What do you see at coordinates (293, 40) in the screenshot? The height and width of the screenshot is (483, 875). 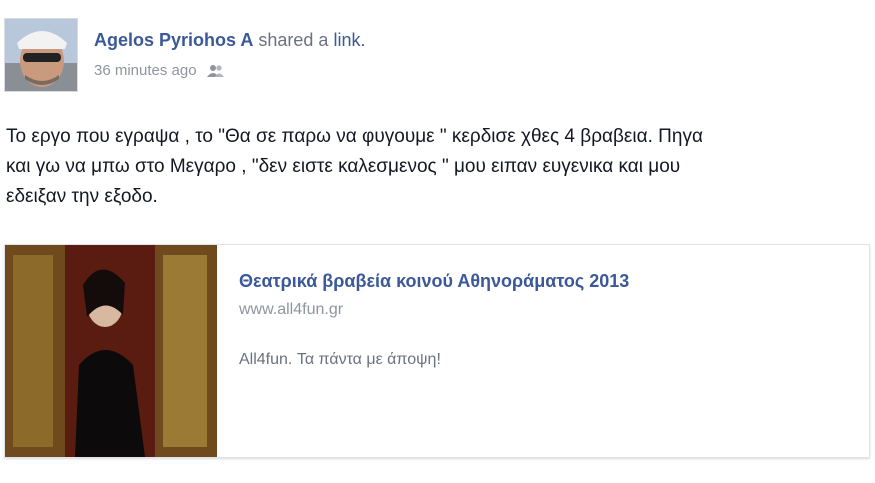 I see `action-text: shared a` at bounding box center [293, 40].